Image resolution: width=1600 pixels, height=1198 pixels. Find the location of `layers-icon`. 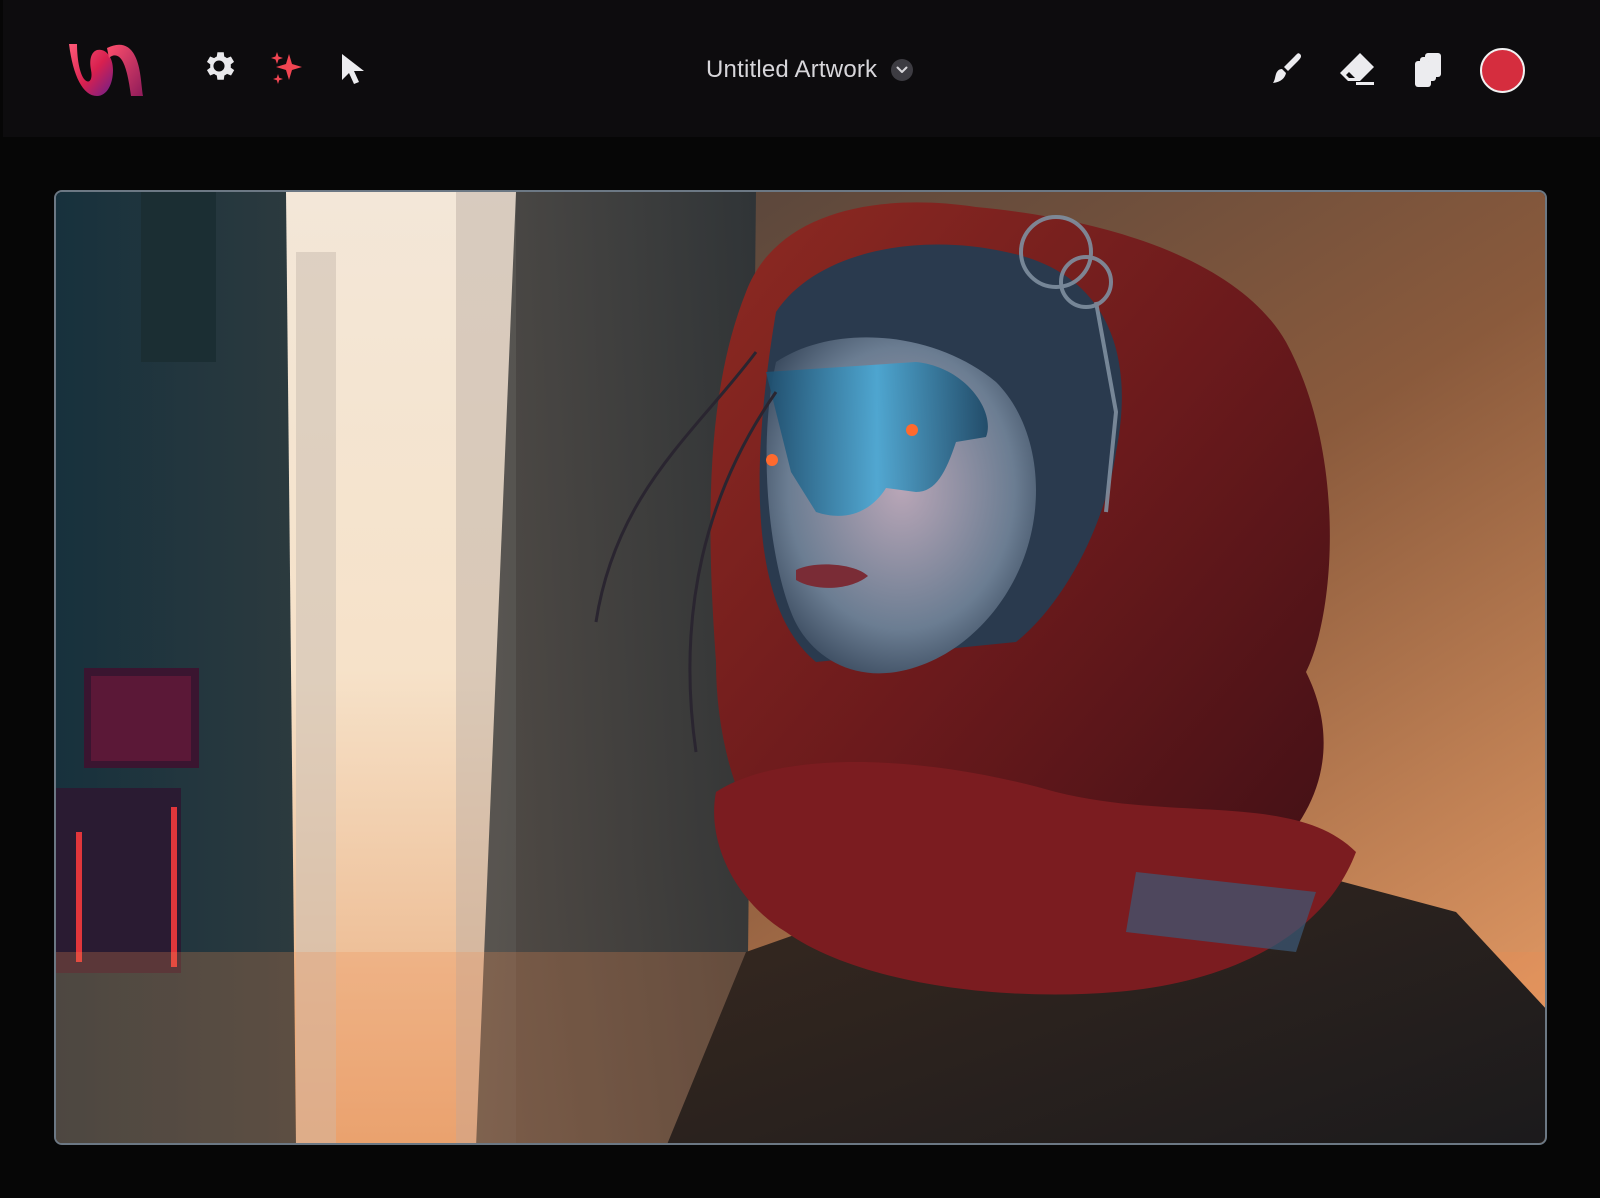

layers-icon is located at coordinates (1427, 70).